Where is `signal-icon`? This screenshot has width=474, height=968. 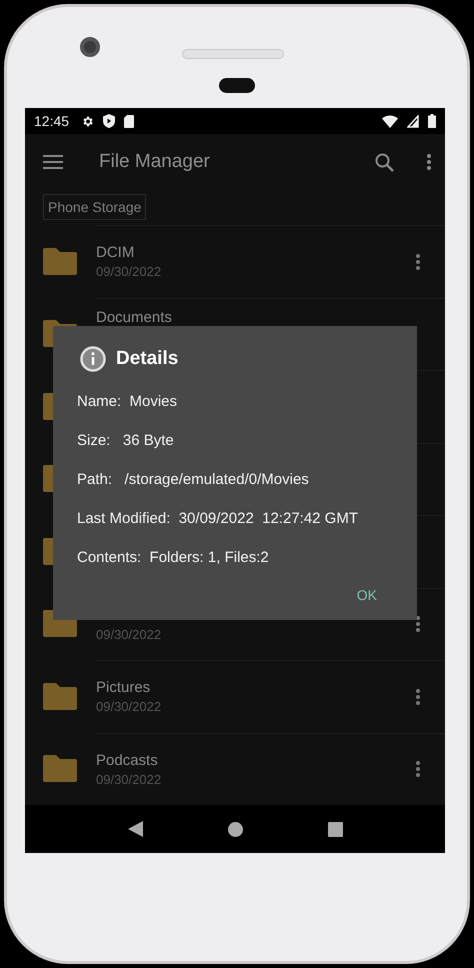 signal-icon is located at coordinates (413, 121).